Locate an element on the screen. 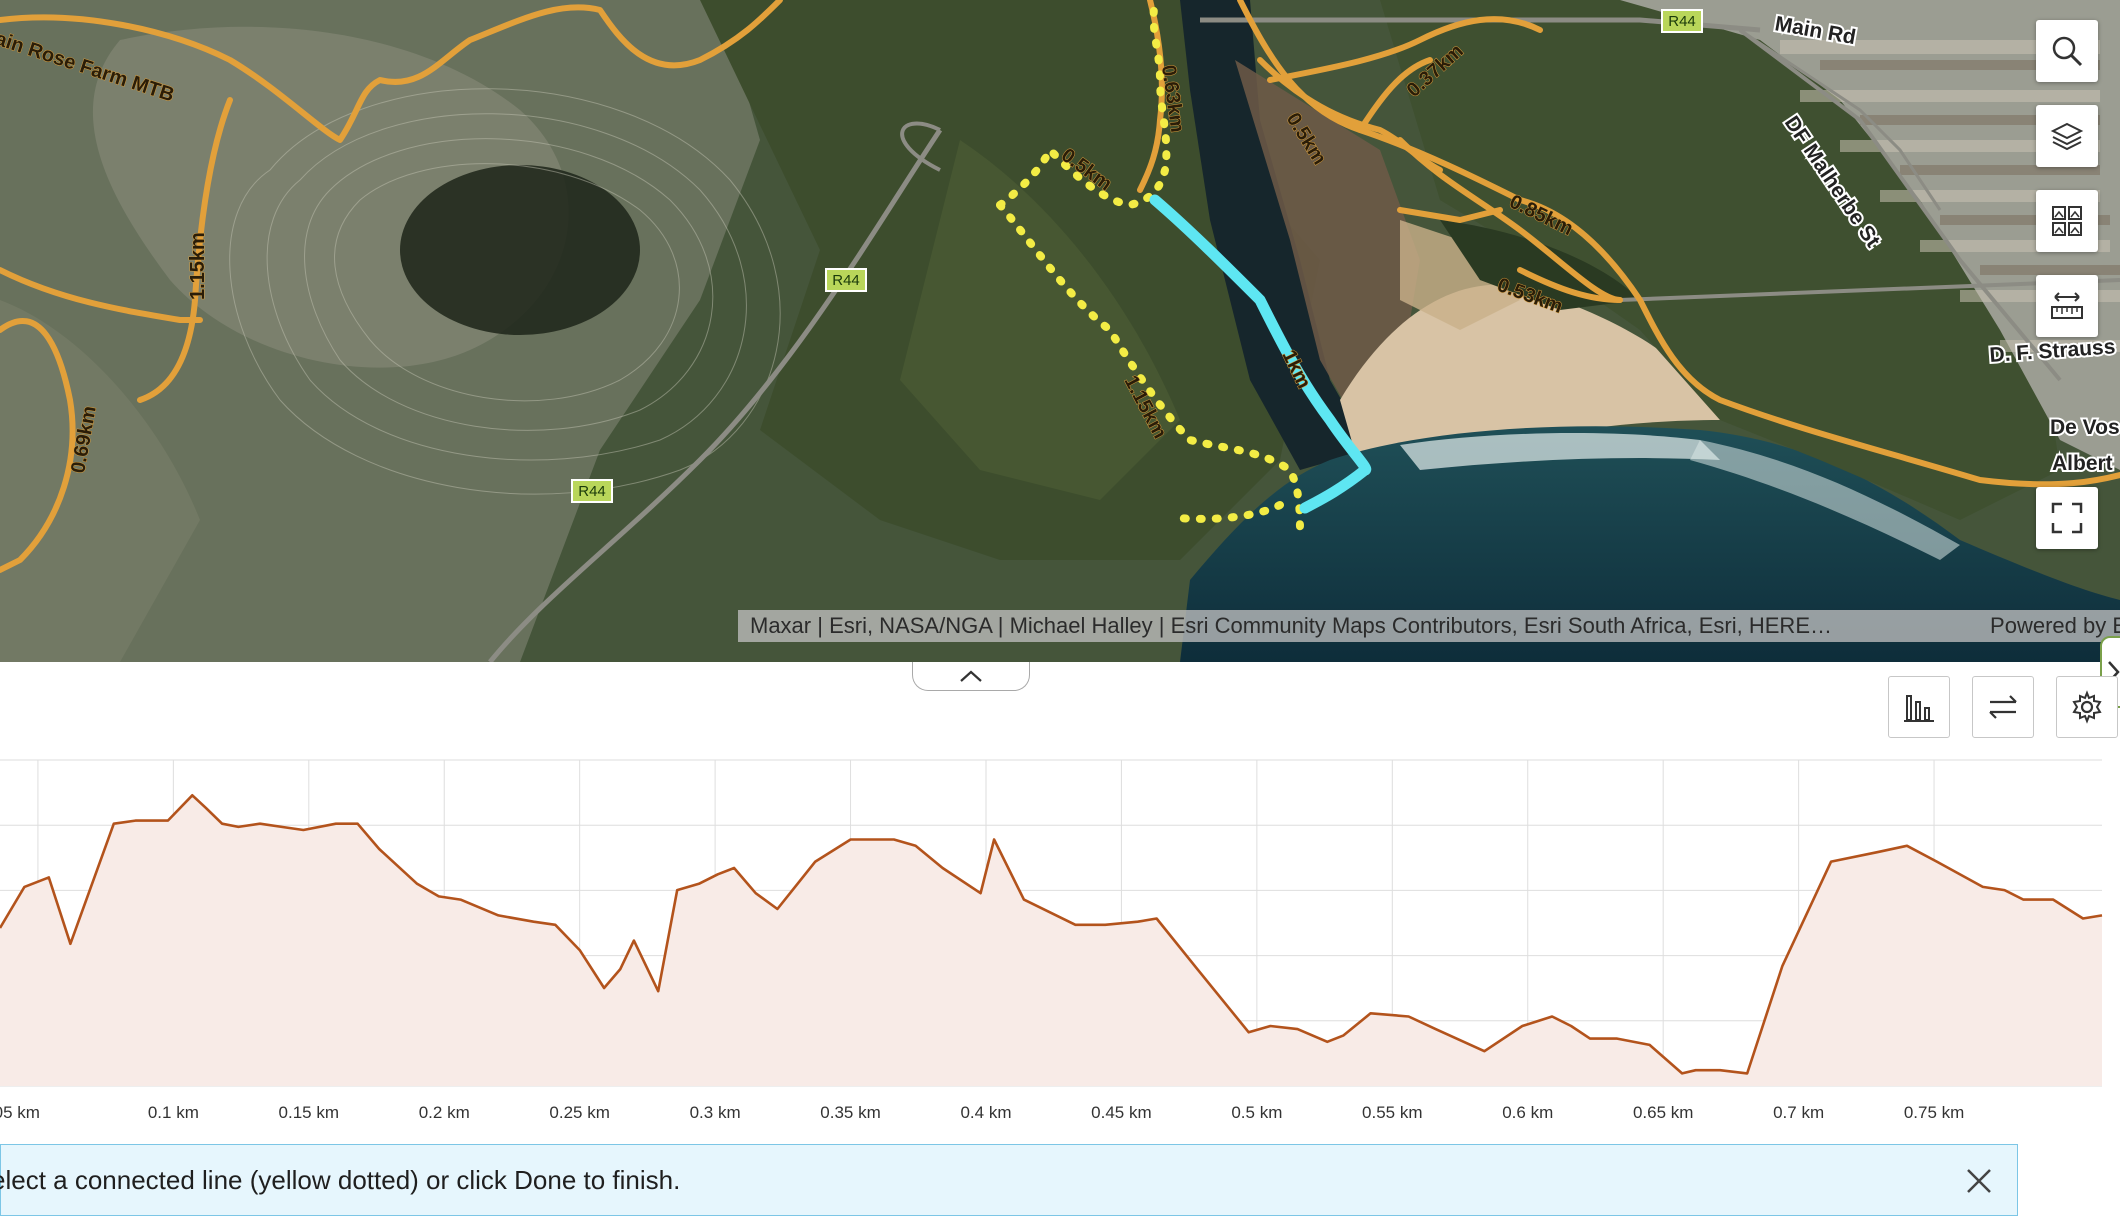  x-tick-label: 0.75 km is located at coordinates (1934, 1111).